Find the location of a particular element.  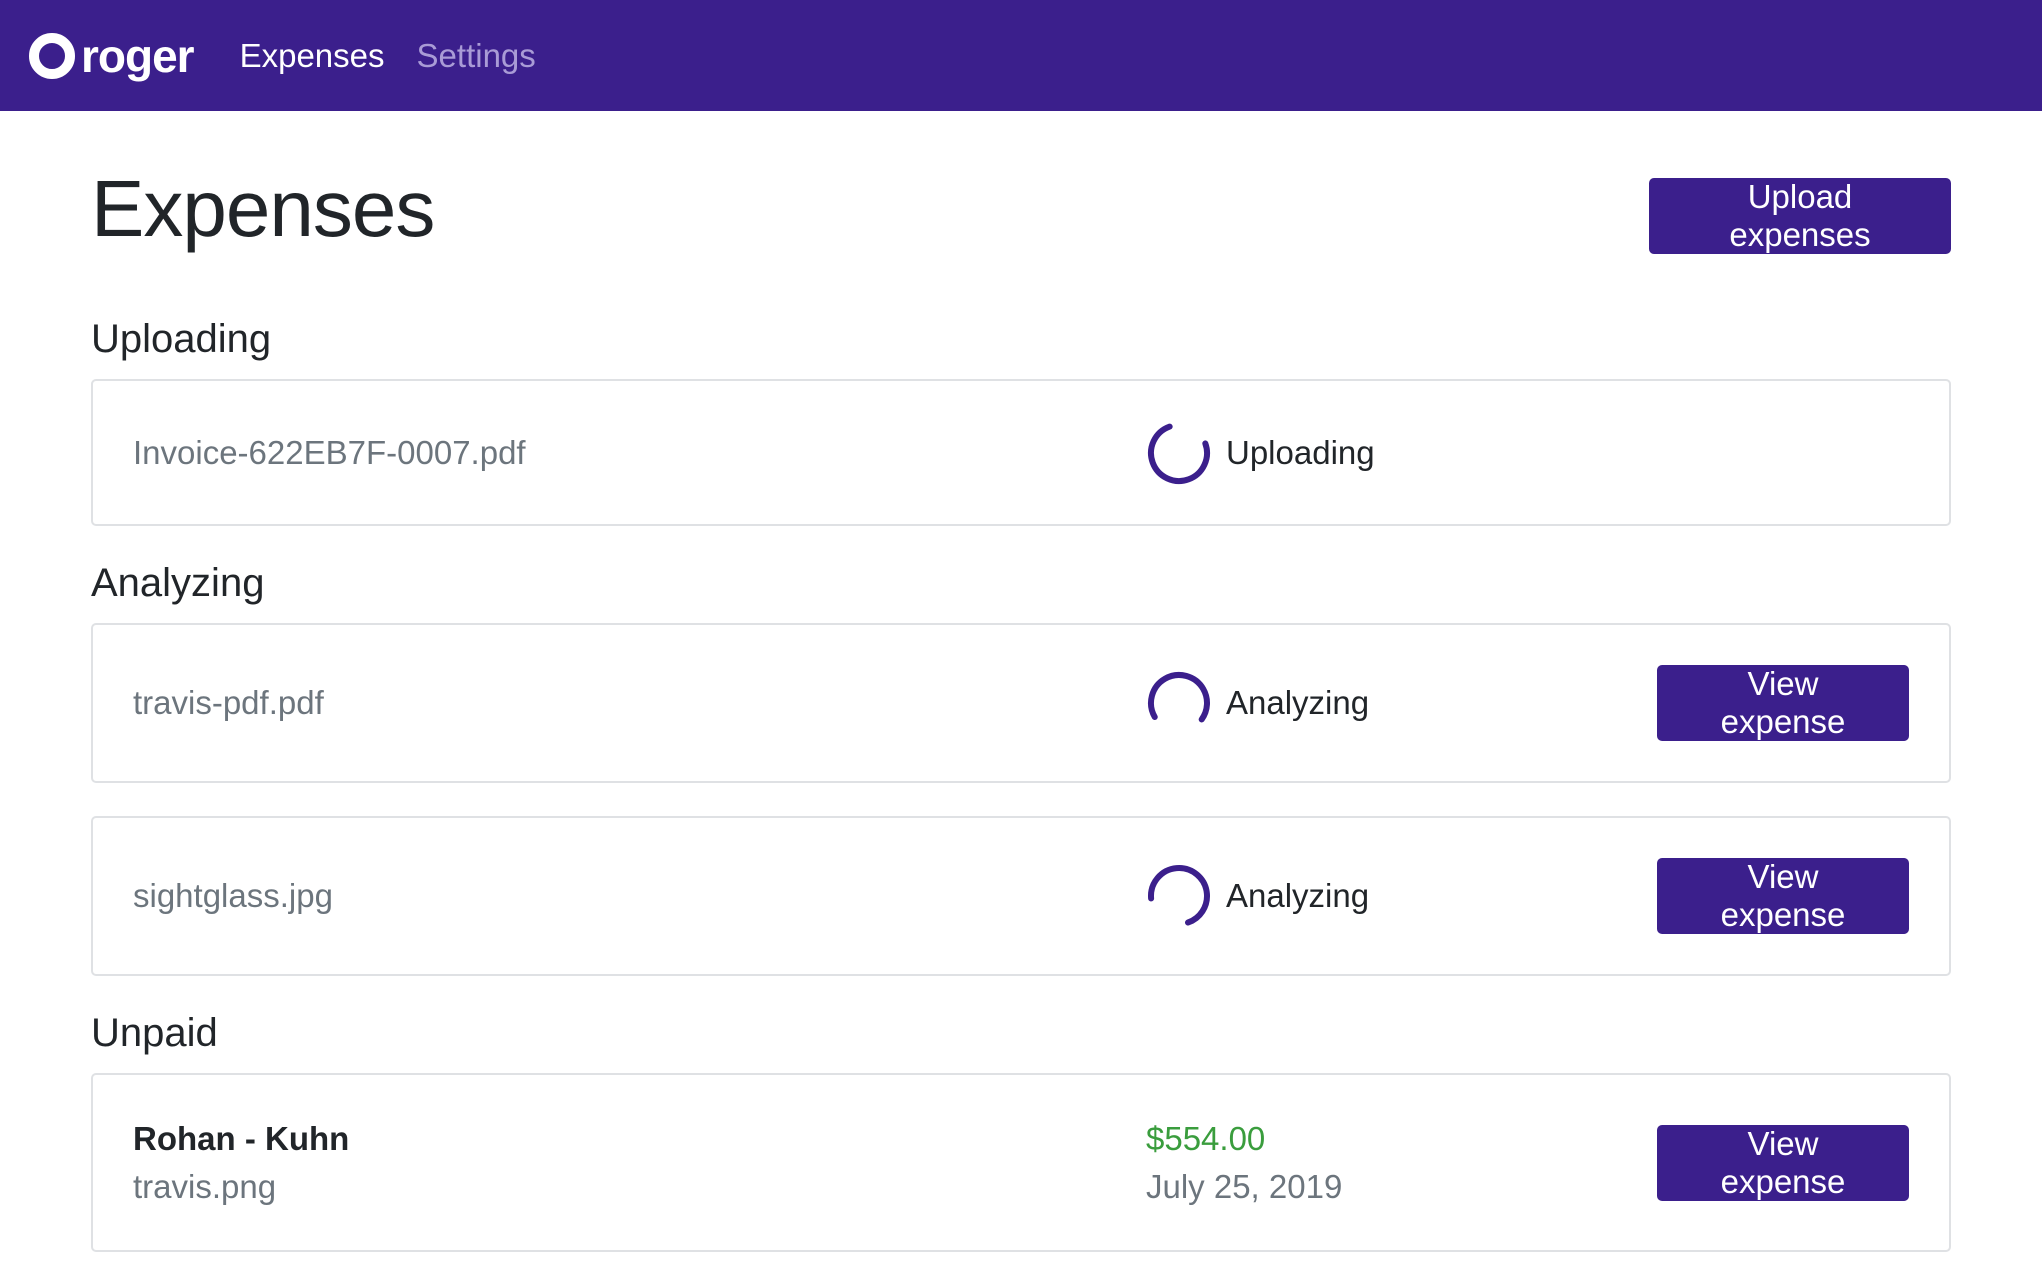

page-header: Expenses Upload expenses is located at coordinates (1021, 209).